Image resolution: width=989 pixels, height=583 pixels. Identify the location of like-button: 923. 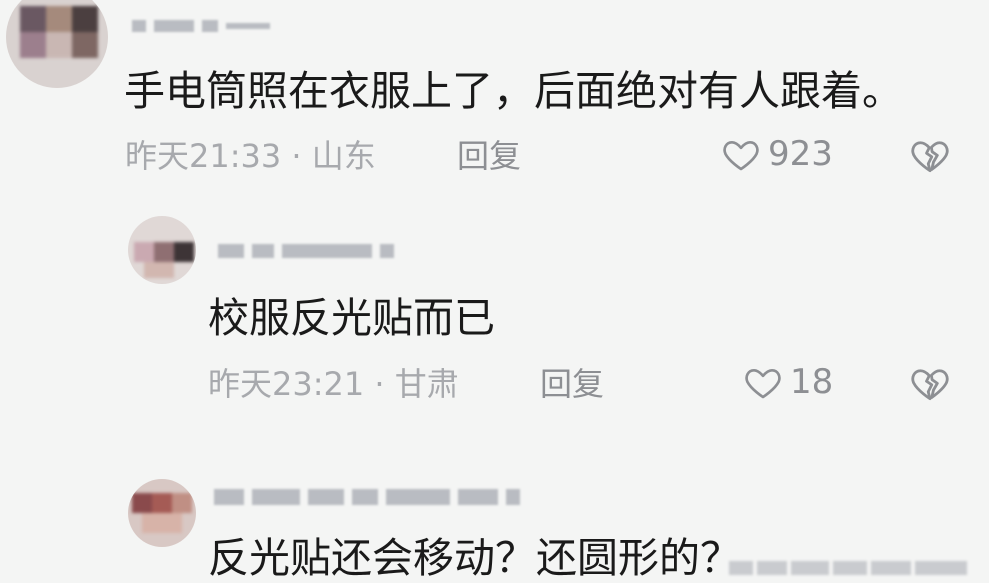
(776, 154).